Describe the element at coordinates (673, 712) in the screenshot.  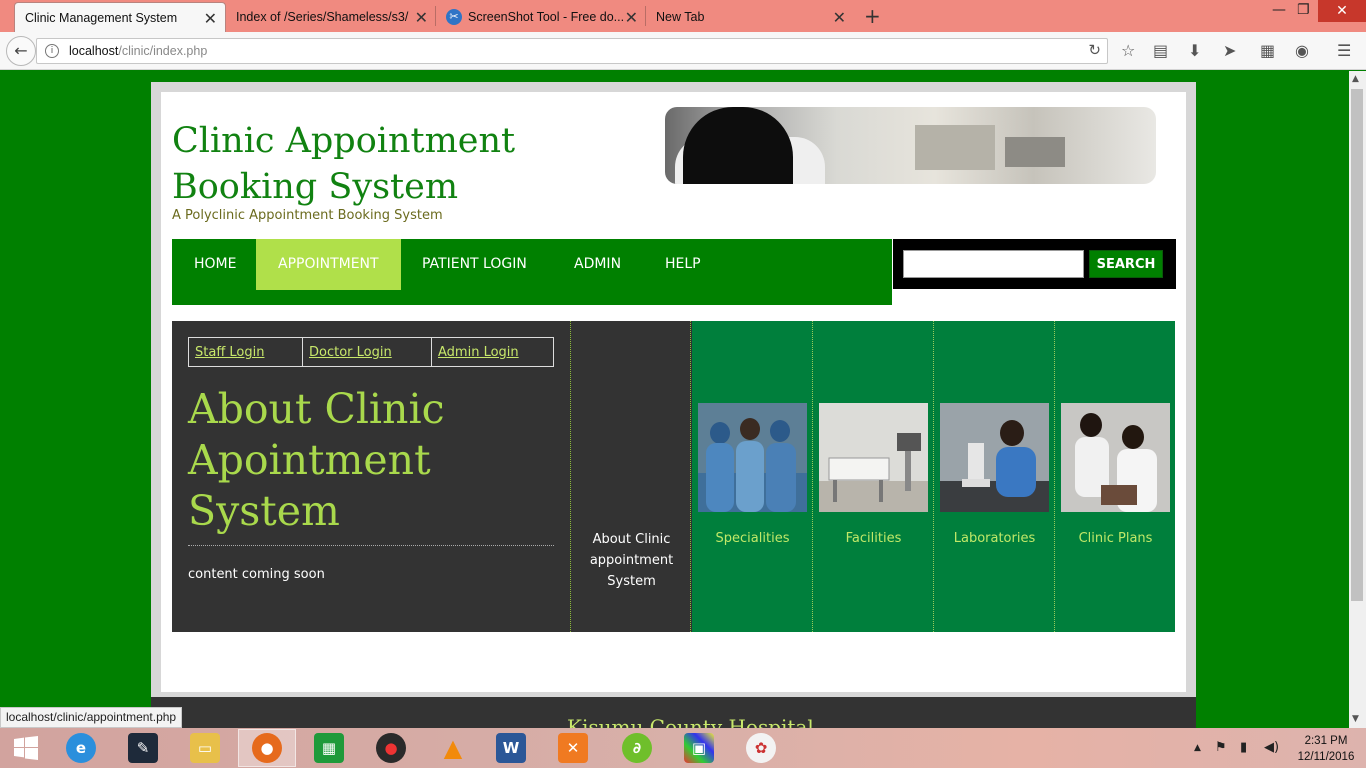
I see `site-footer: Kisumu County Hospital` at that location.